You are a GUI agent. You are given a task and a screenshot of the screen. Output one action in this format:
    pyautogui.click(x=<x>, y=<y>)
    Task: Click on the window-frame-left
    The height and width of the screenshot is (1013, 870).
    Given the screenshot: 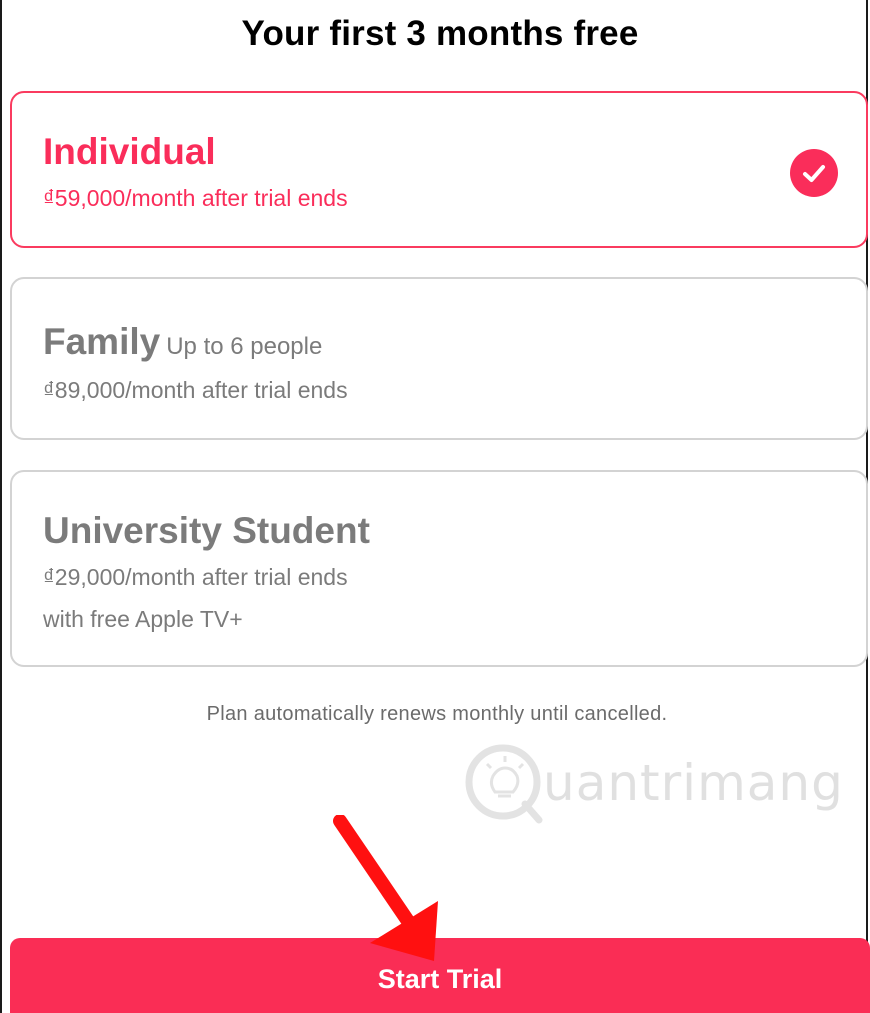 What is the action you would take?
    pyautogui.click(x=1, y=506)
    